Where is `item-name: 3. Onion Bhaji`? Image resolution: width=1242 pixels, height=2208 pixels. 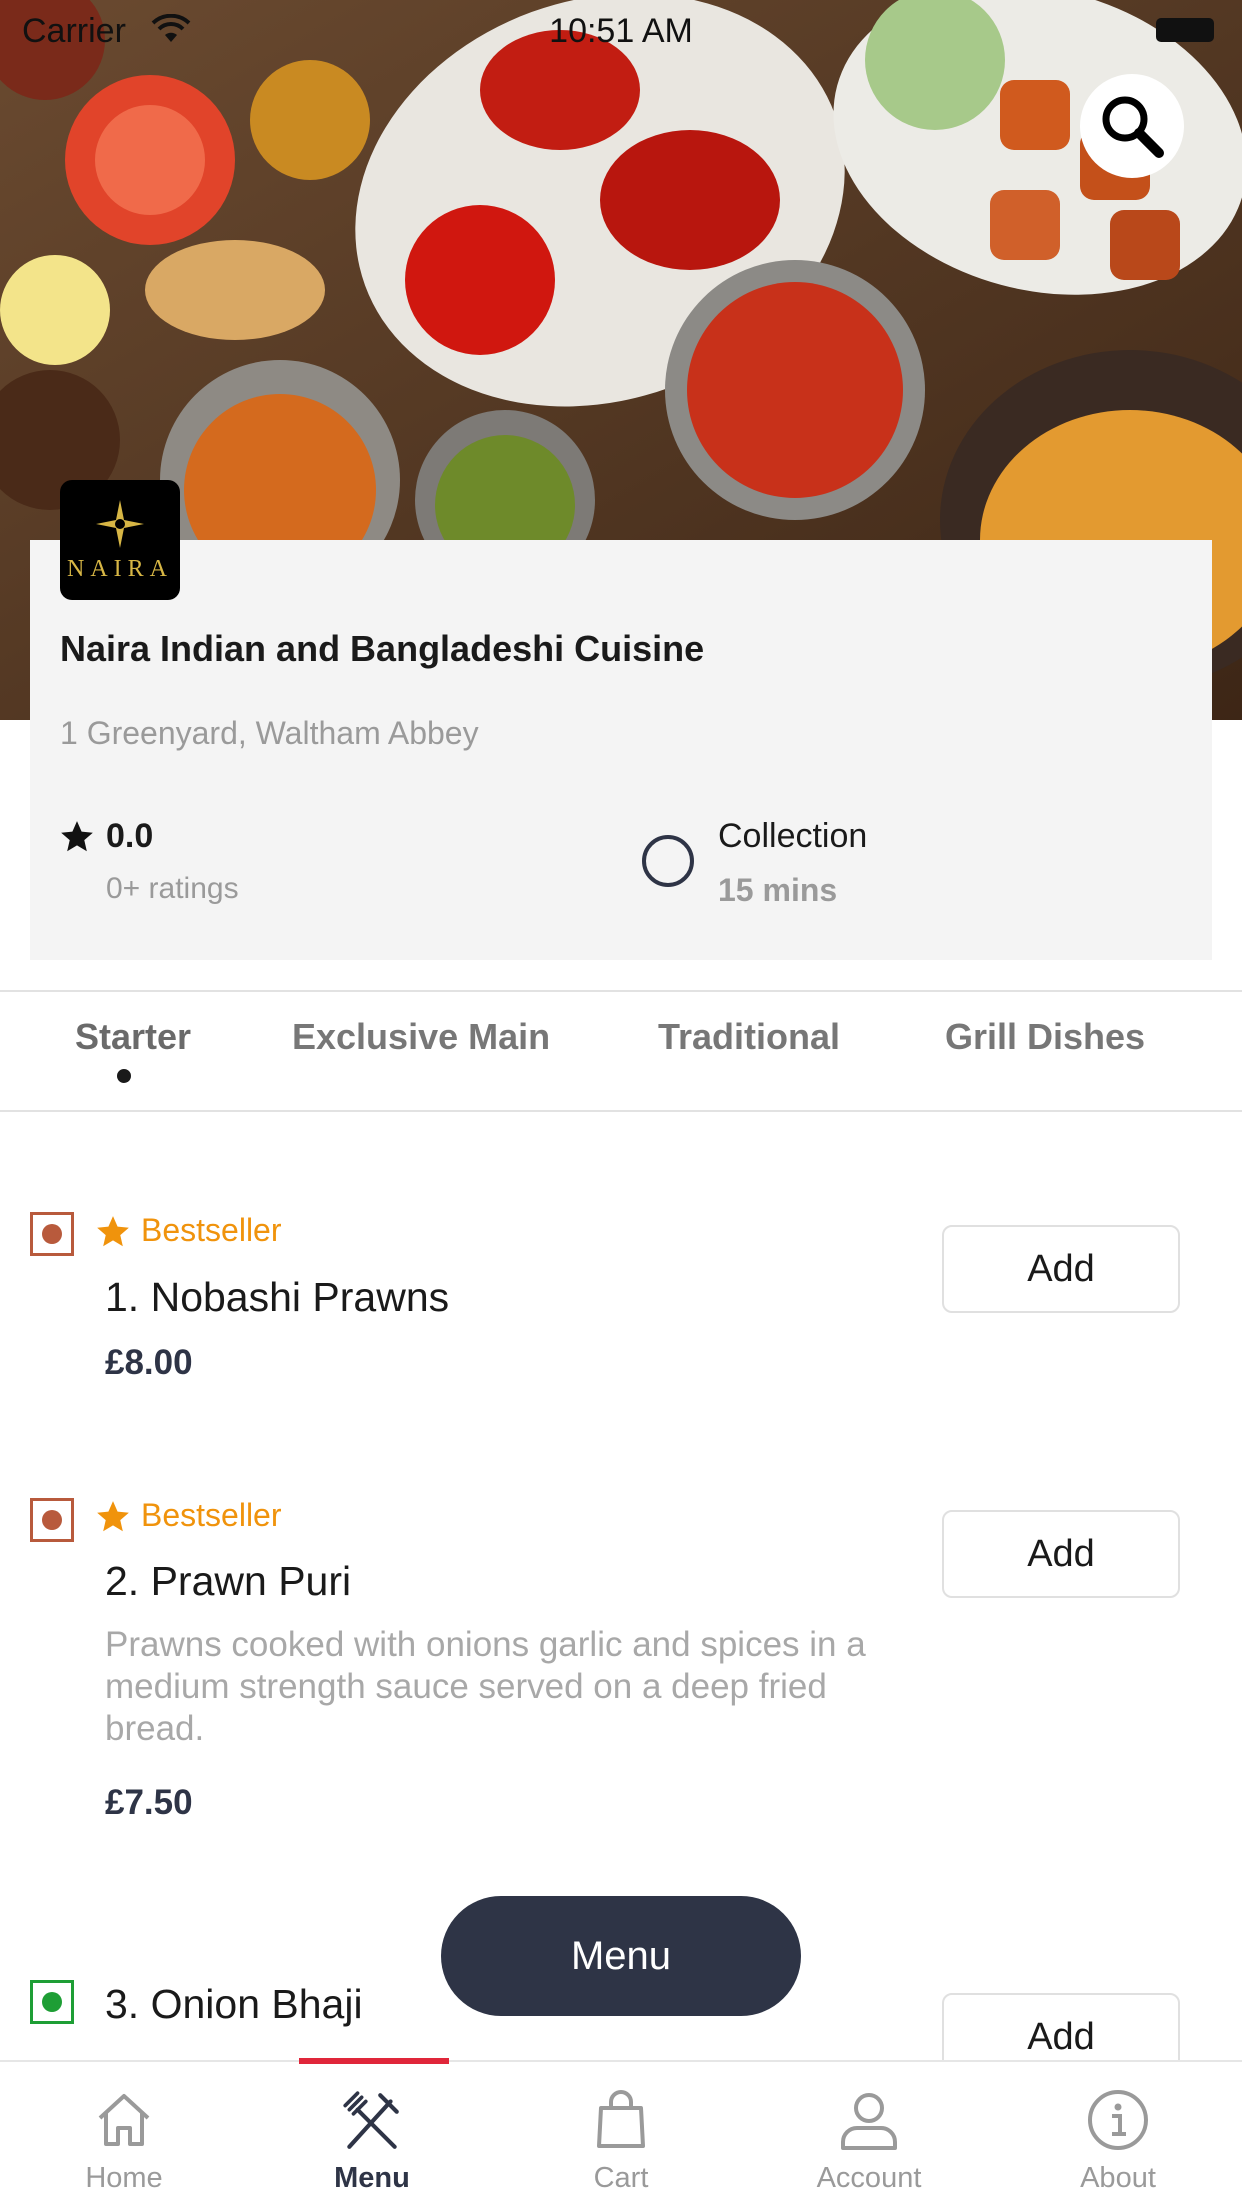
item-name: 3. Onion Bhaji is located at coordinates (234, 2004).